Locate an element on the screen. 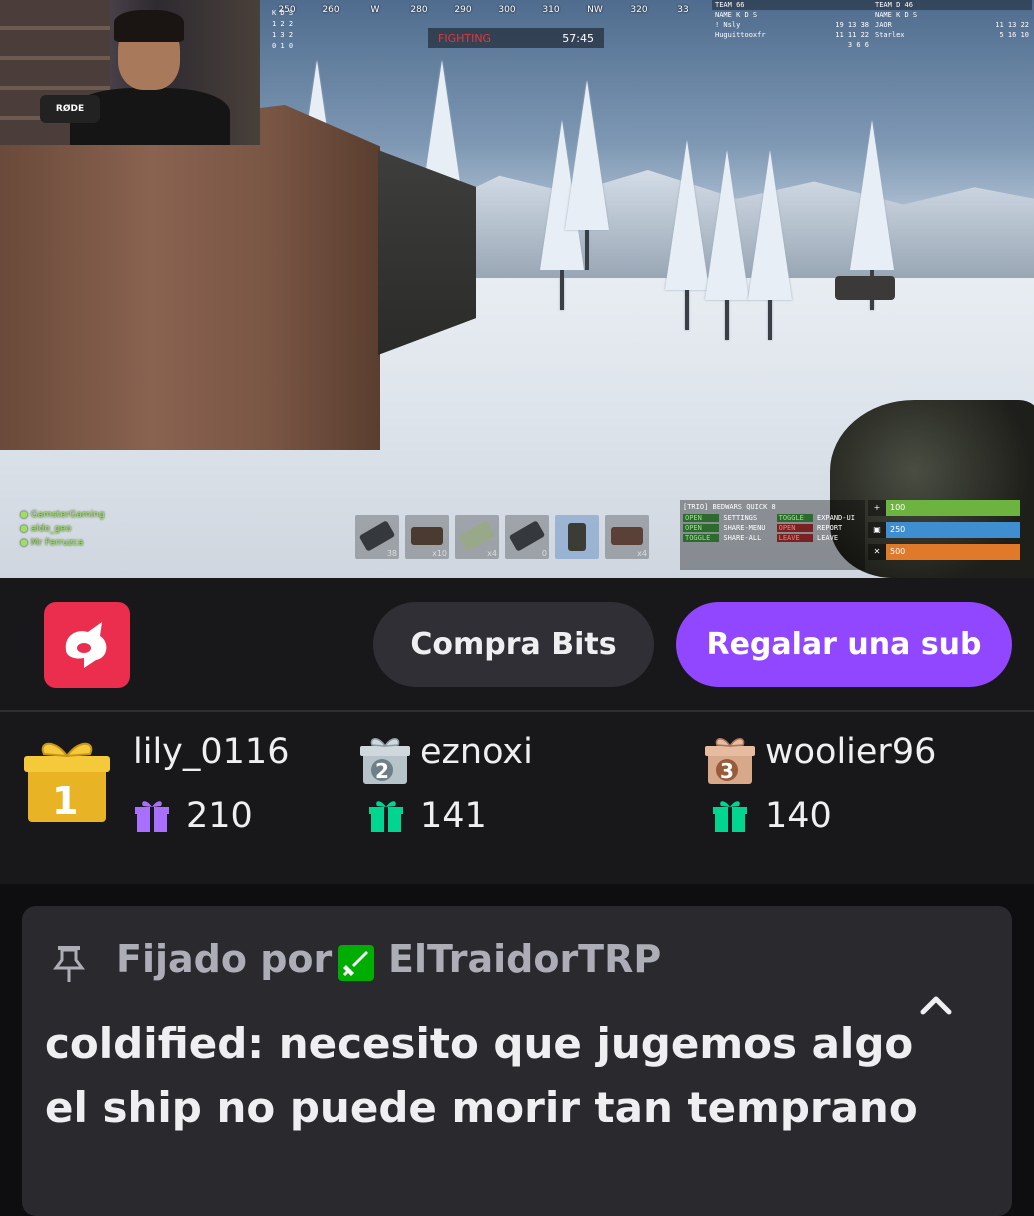 The image size is (1034, 1216). bedwars-action: REPORT is located at coordinates (829, 528).